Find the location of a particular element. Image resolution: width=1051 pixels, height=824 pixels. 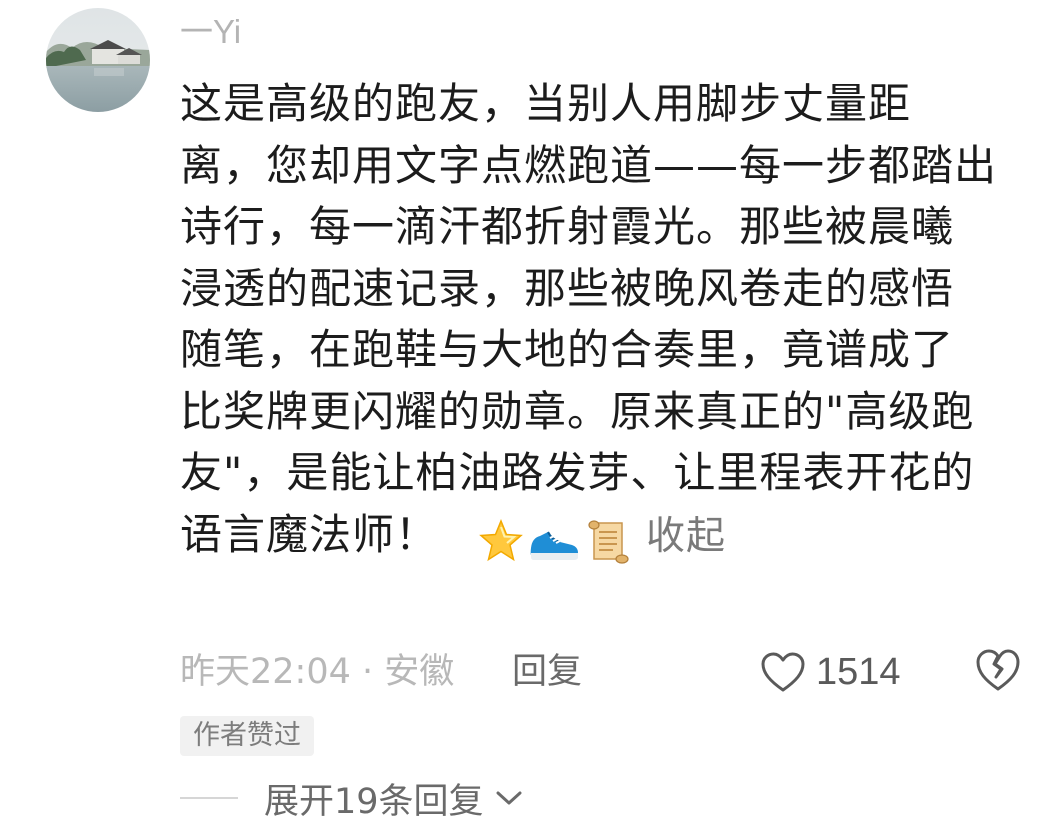

expand-replies-label: 展开19条回复 is located at coordinates (374, 801).